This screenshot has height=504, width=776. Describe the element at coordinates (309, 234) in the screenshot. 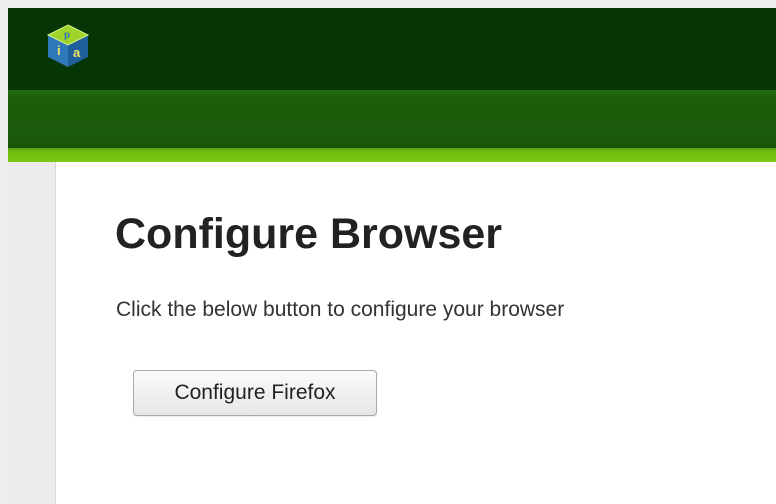

I see `page-title: Configure Browser` at that location.